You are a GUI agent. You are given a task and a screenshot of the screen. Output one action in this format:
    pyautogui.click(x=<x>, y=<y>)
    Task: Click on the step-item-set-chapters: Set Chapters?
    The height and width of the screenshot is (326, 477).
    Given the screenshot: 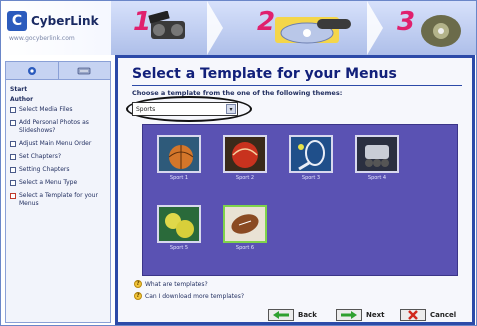 What is the action you would take?
    pyautogui.click(x=58, y=157)
    